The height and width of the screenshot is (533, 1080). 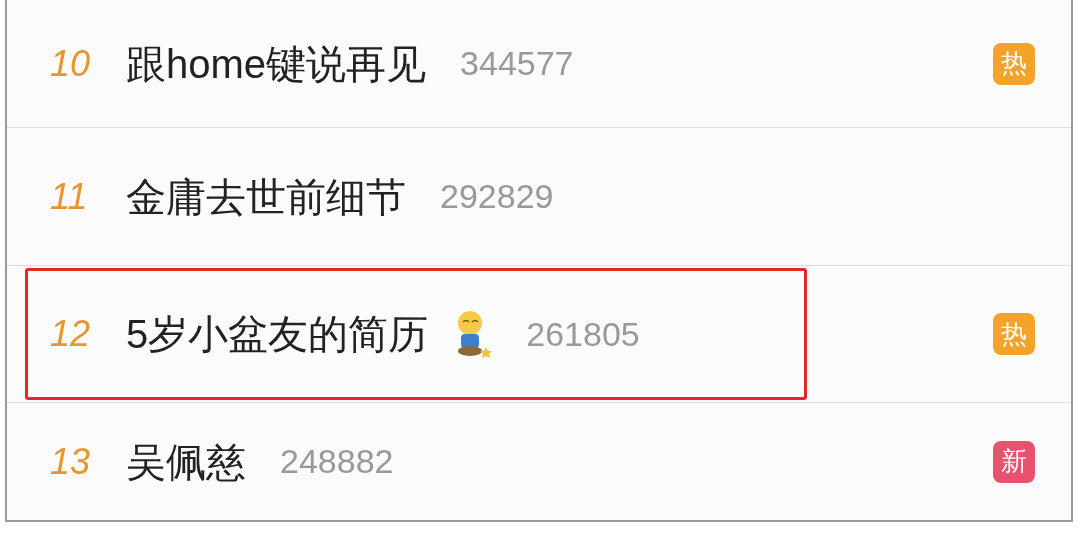 I want to click on rank-number: 11, so click(x=69, y=196).